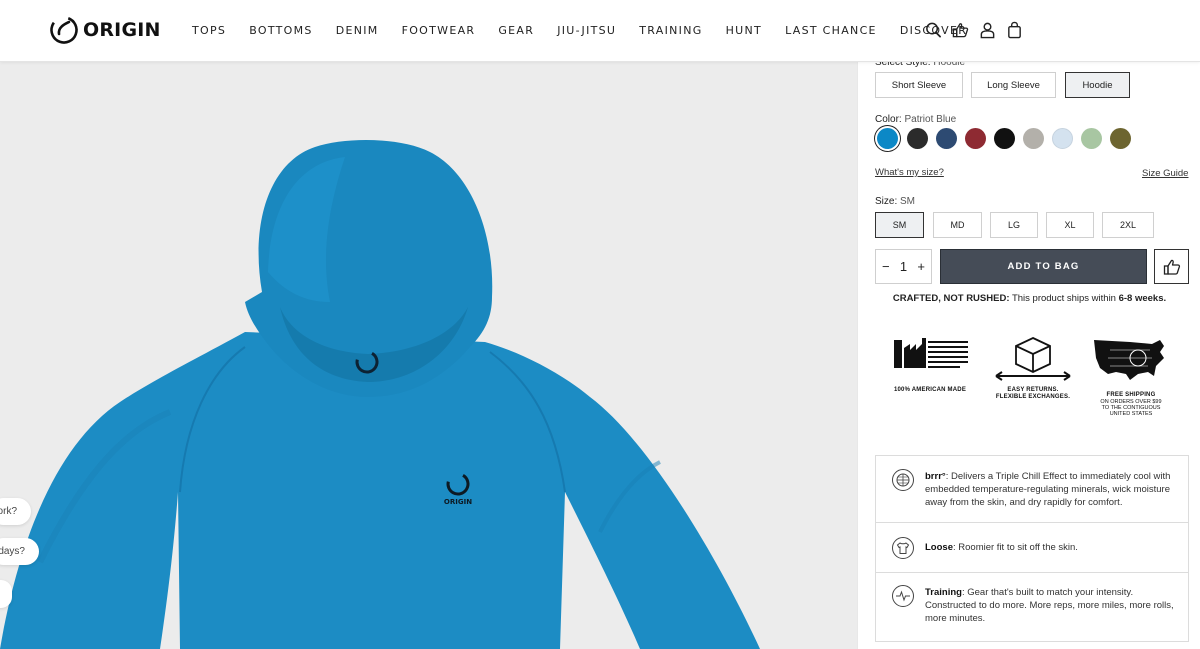 This screenshot has width=1200, height=649. I want to click on wishlist-button, so click(1171, 266).